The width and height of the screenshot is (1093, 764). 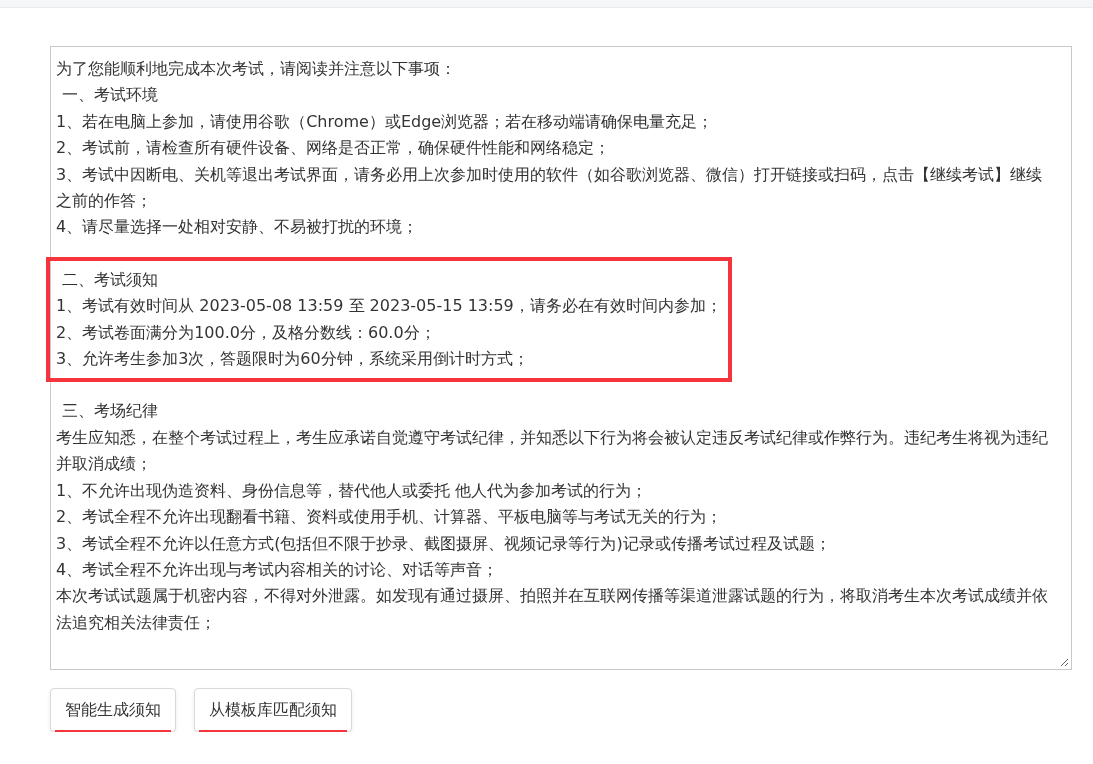 What do you see at coordinates (273, 710) in the screenshot?
I see `generate-button: 从模板库匹配须知` at bounding box center [273, 710].